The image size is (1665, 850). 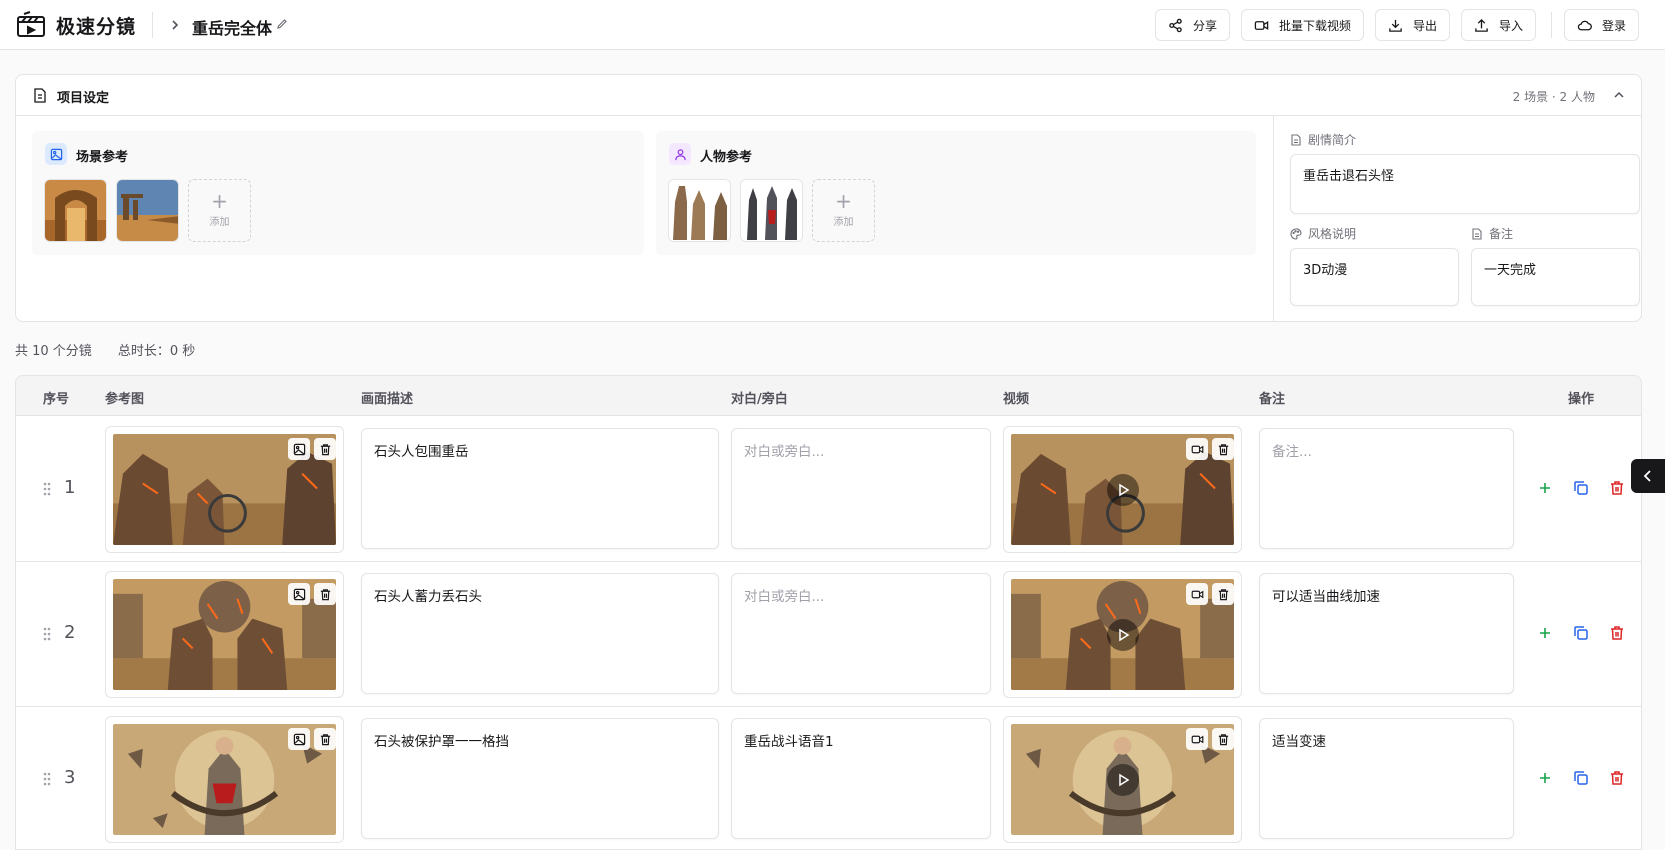 I want to click on plus-icon: +, so click(x=843, y=201).